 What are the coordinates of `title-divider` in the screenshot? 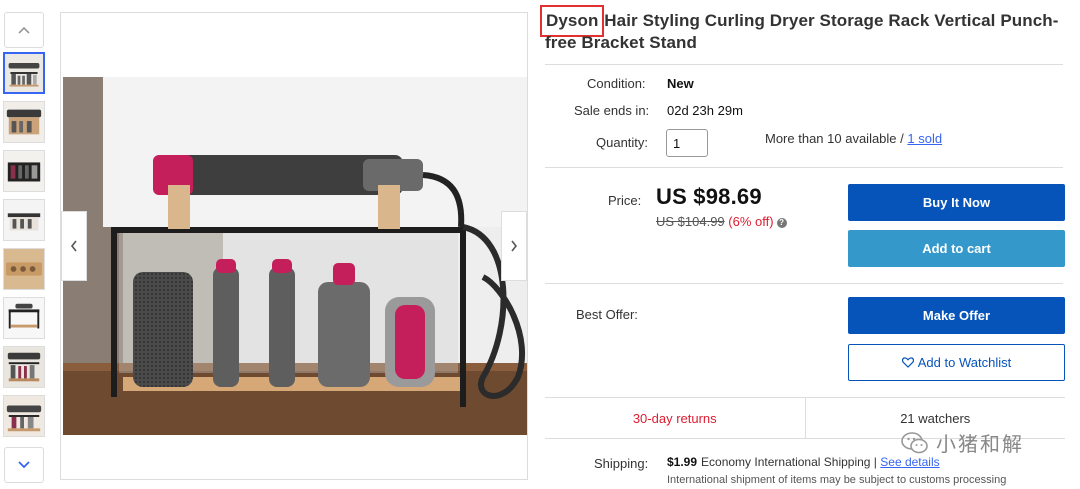 It's located at (804, 64).